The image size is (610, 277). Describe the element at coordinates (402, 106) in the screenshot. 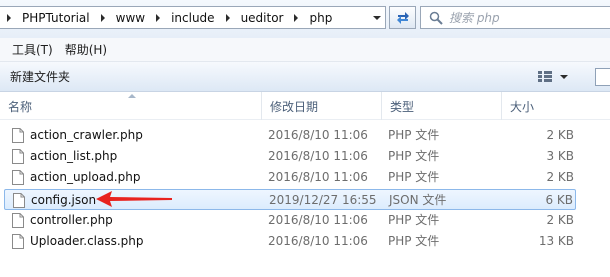

I see `column-type-label: 类型` at that location.